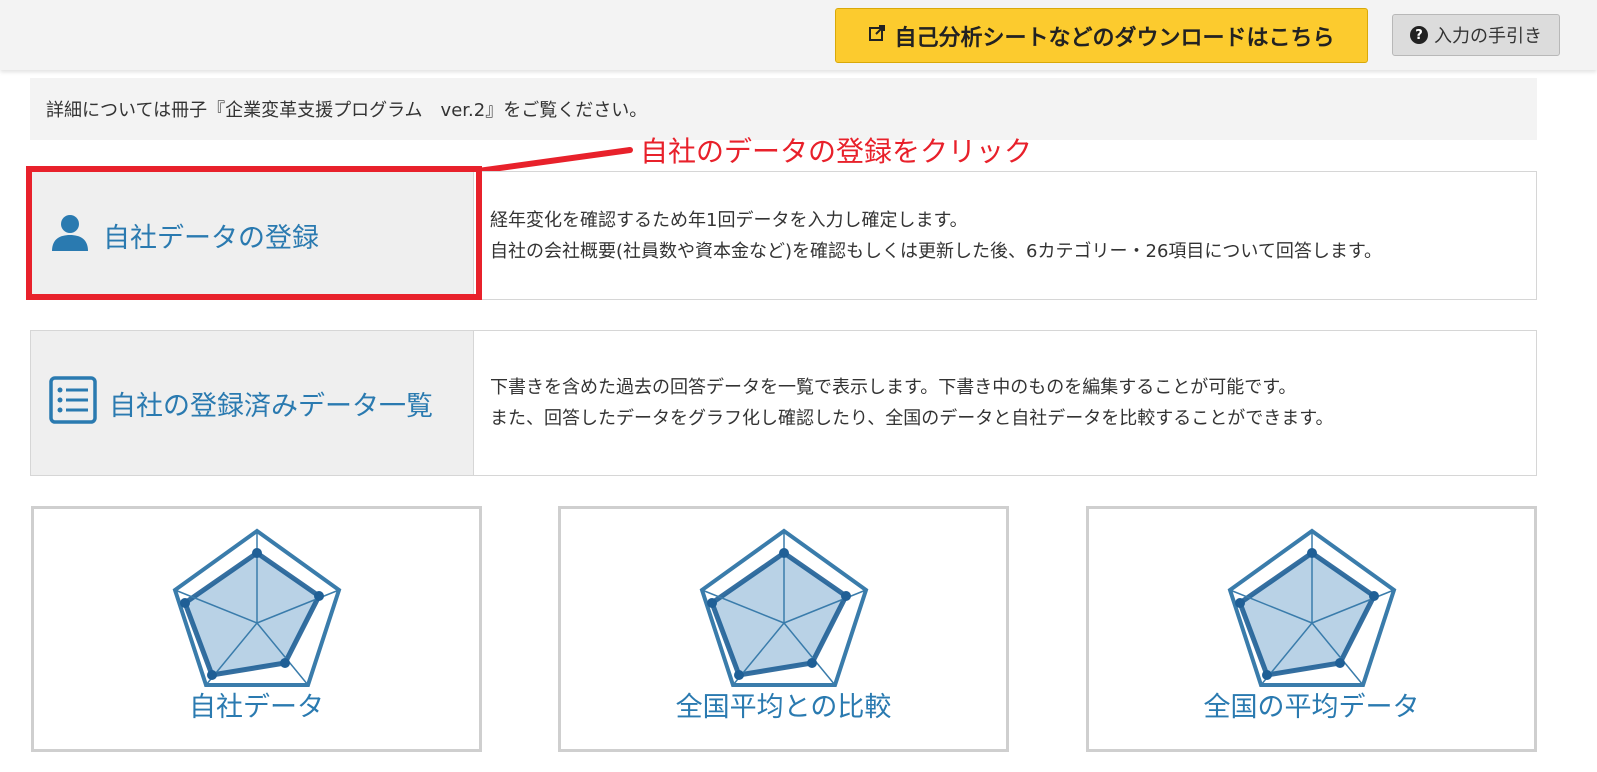 Image resolution: width=1597 pixels, height=772 pixels. What do you see at coordinates (256, 707) in the screenshot?
I see `own-data-label: 自社データ` at bounding box center [256, 707].